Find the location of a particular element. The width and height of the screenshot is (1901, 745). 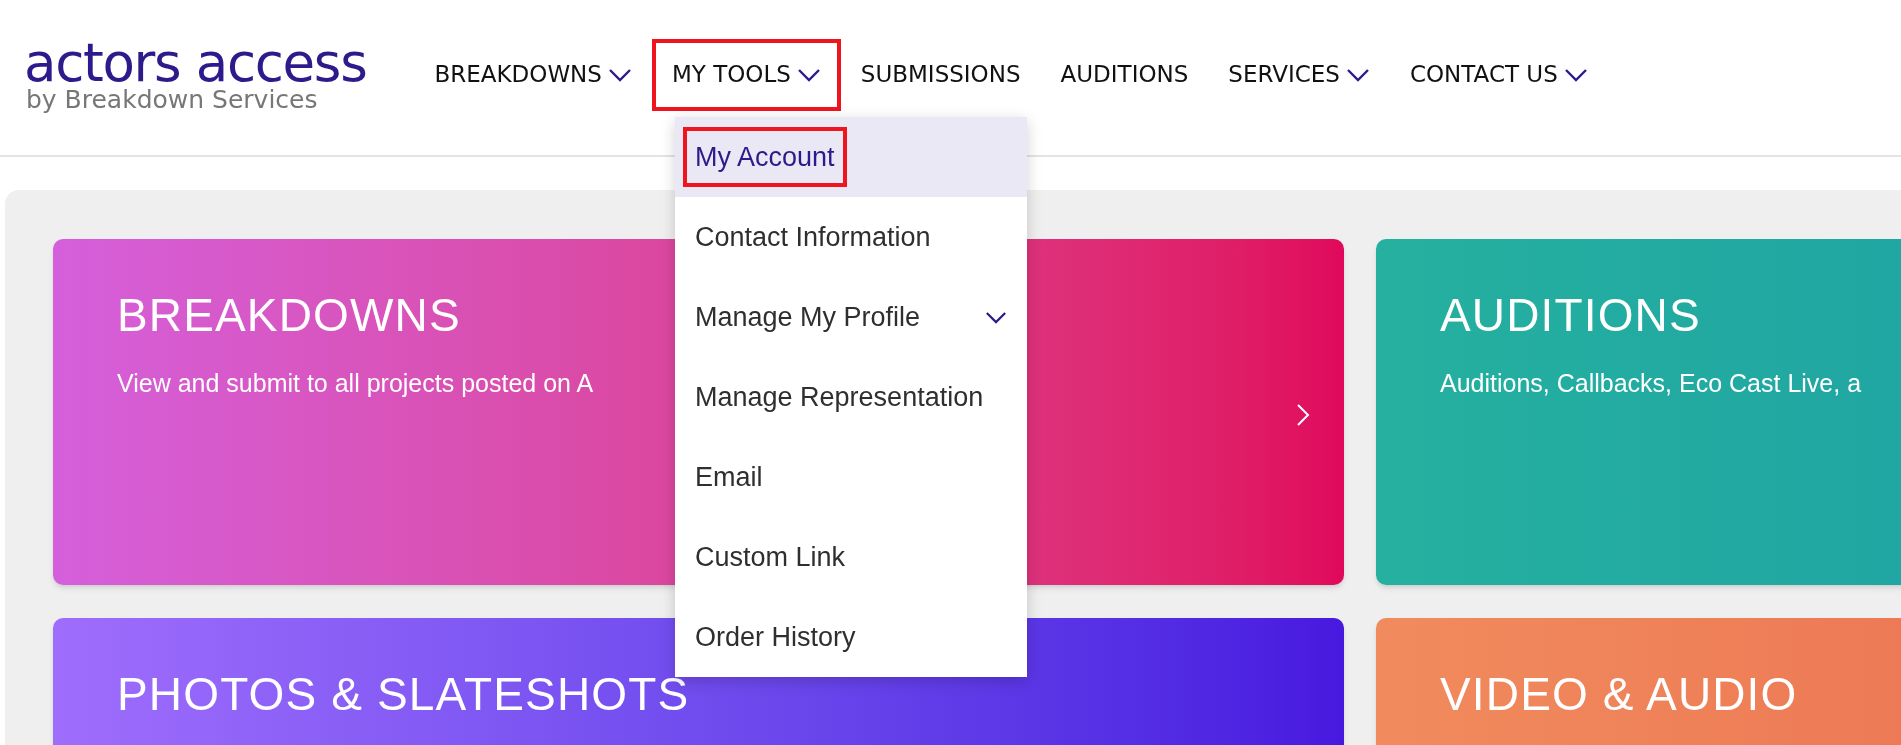

menu-item-label: Email is located at coordinates (729, 477).